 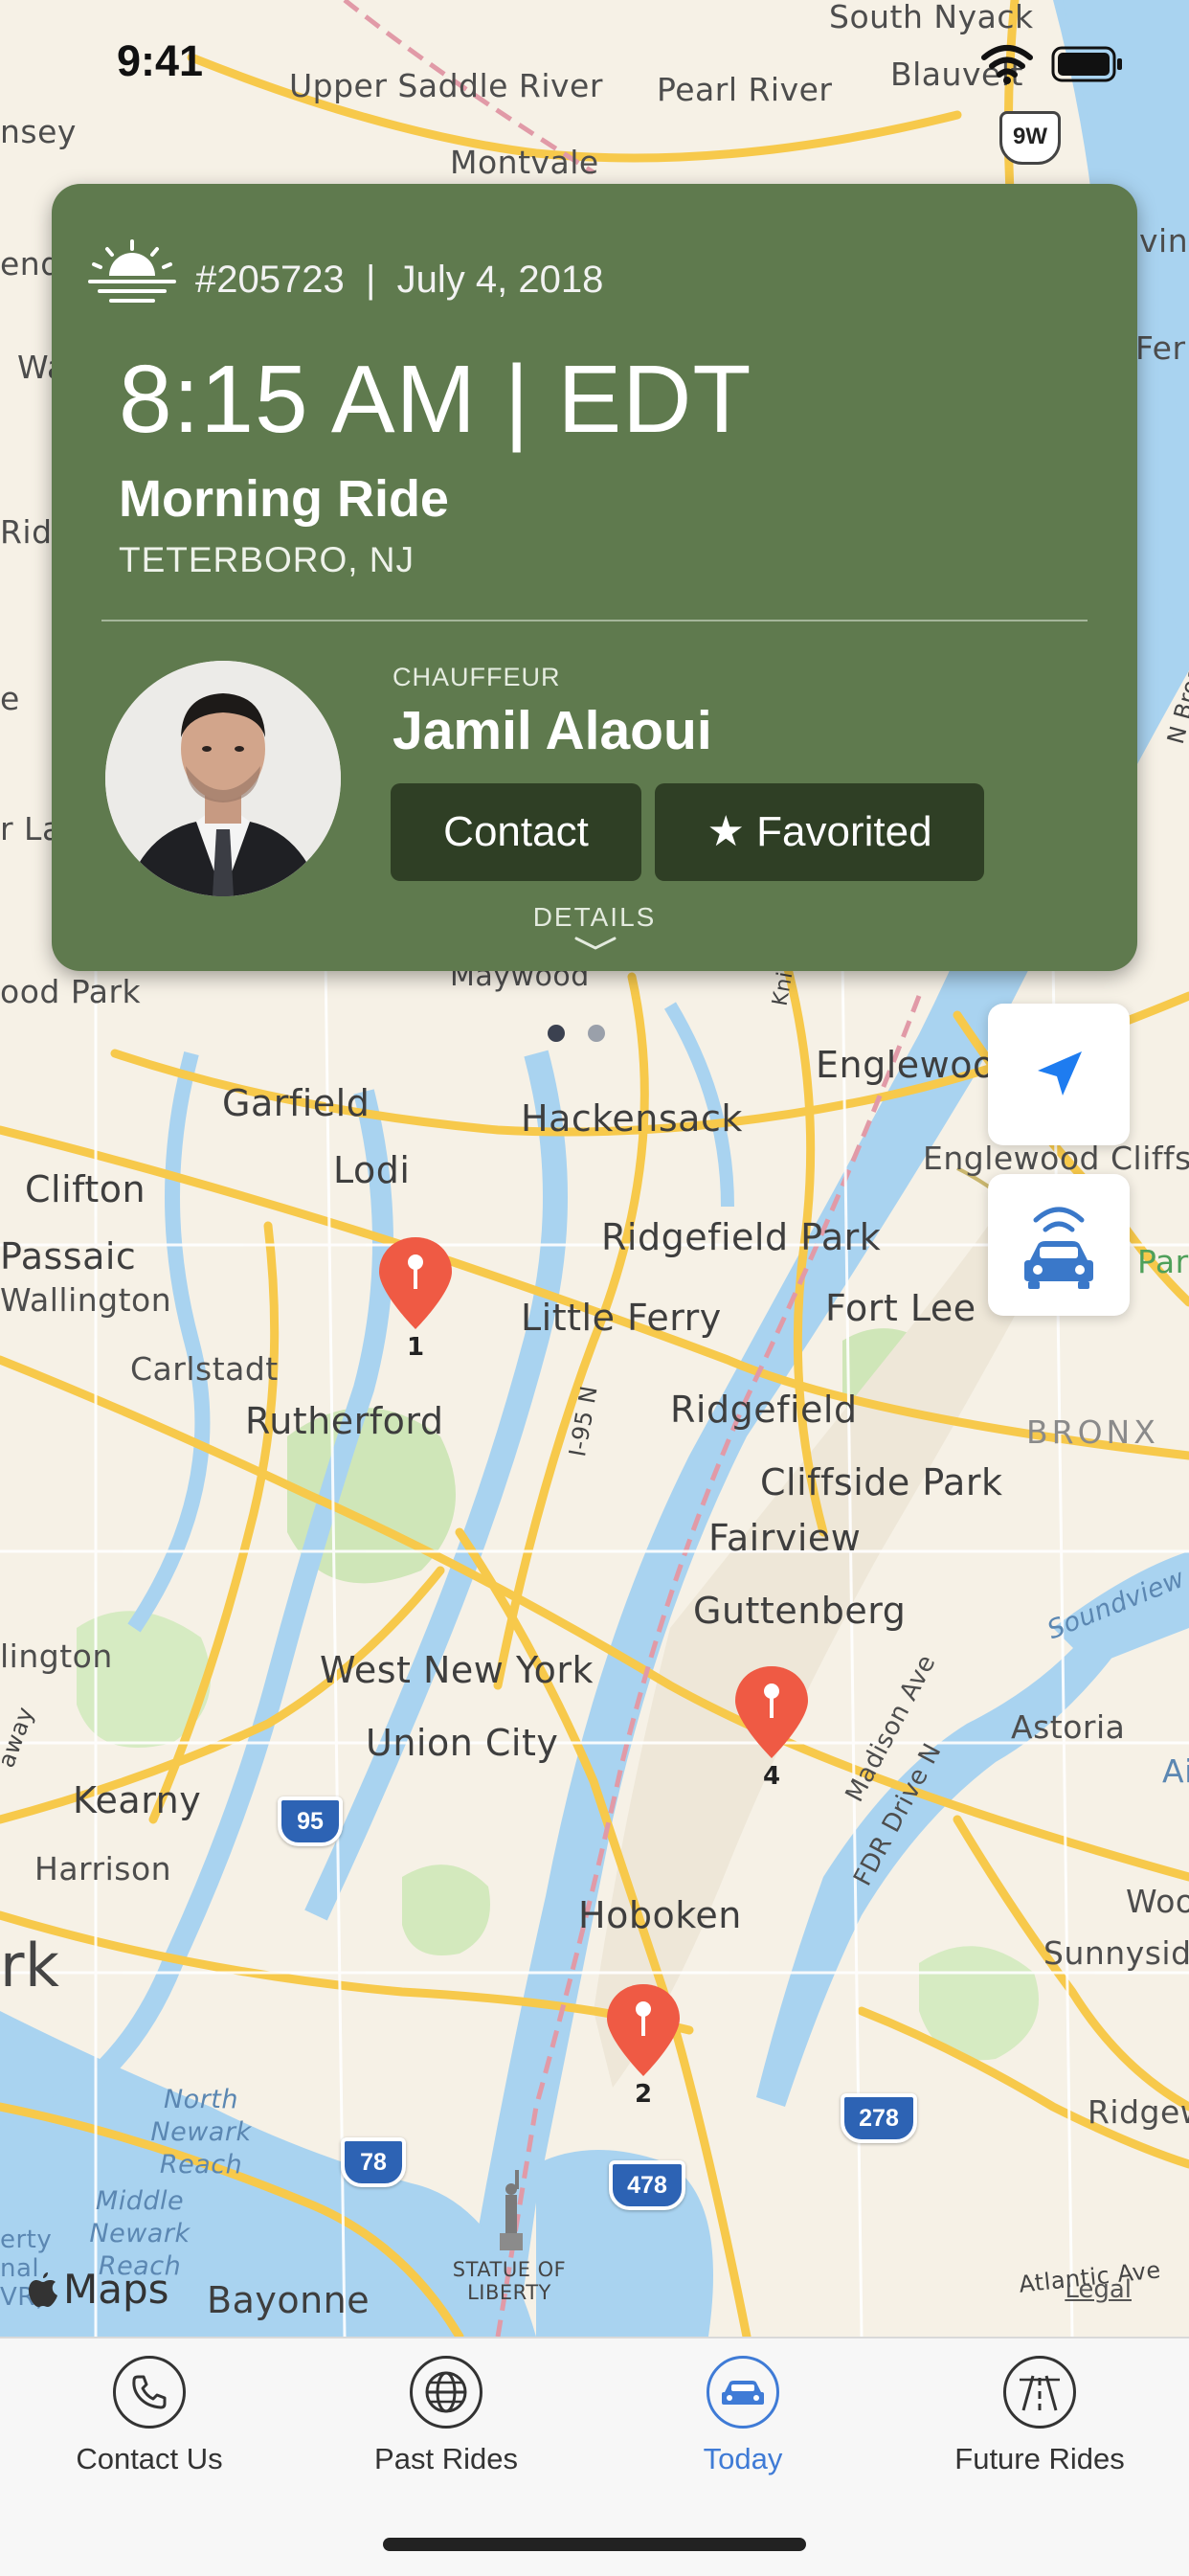 What do you see at coordinates (594, 2544) in the screenshot?
I see `home-indicator` at bounding box center [594, 2544].